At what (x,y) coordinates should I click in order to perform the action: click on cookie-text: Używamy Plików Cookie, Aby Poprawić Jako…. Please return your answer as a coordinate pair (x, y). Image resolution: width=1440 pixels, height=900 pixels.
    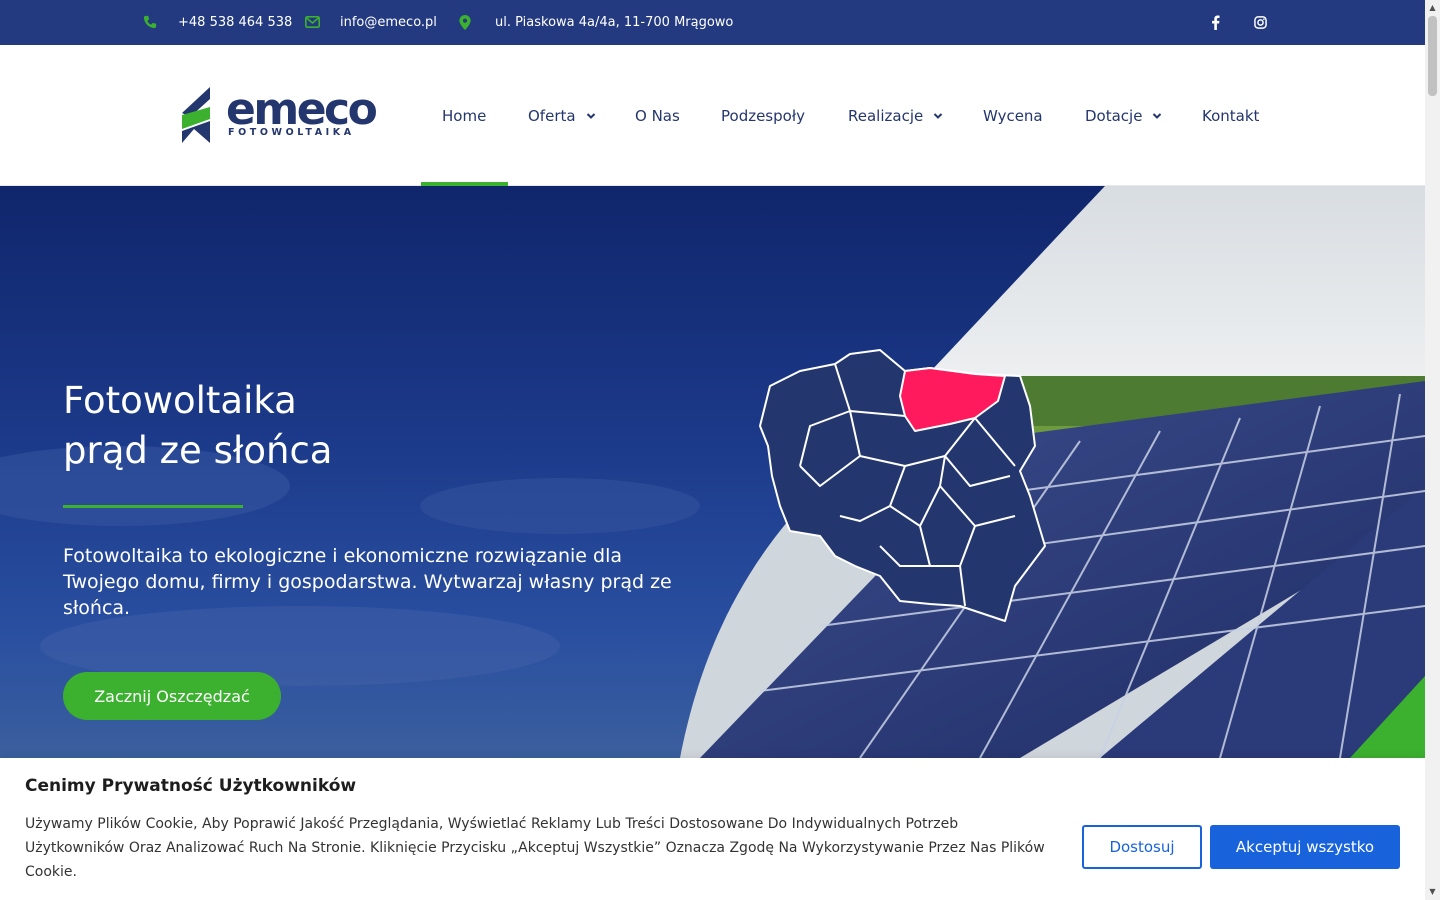
    Looking at the image, I should click on (535, 848).